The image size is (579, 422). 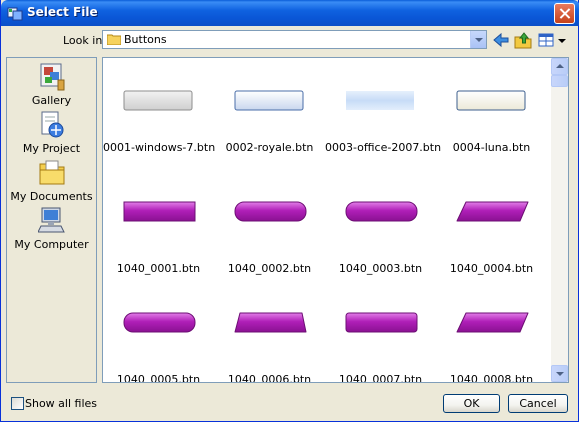 I want to click on file-item: 1040_0008.btn, so click(x=491, y=334).